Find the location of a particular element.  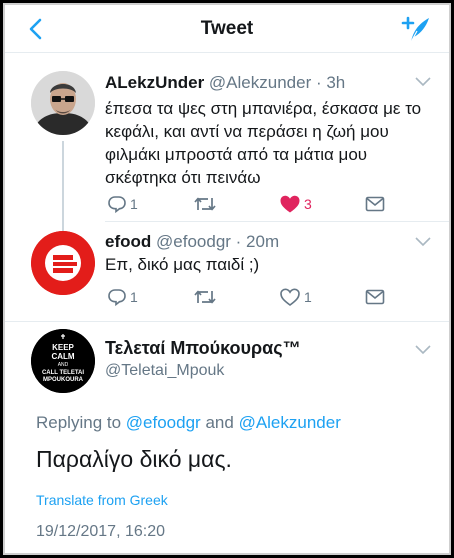

reply-mention-efood: @efoodgr is located at coordinates (163, 422).